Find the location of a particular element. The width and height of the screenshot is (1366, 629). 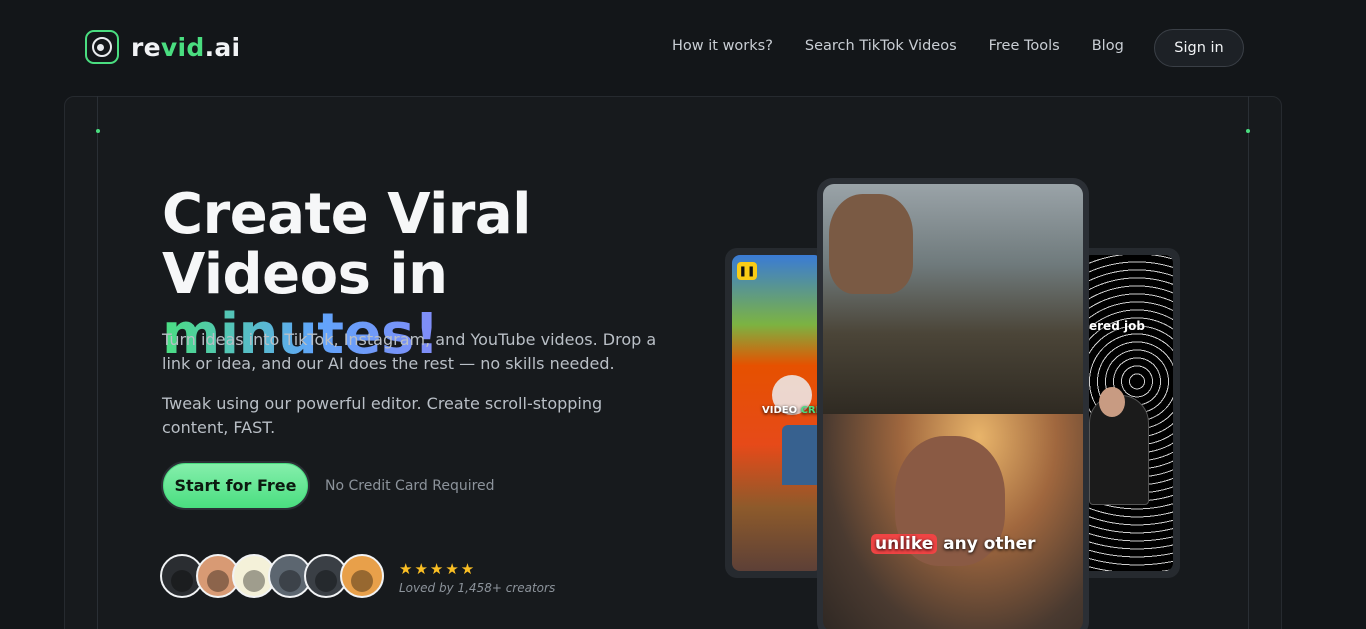

guide-dot-right is located at coordinates (1248, 131).